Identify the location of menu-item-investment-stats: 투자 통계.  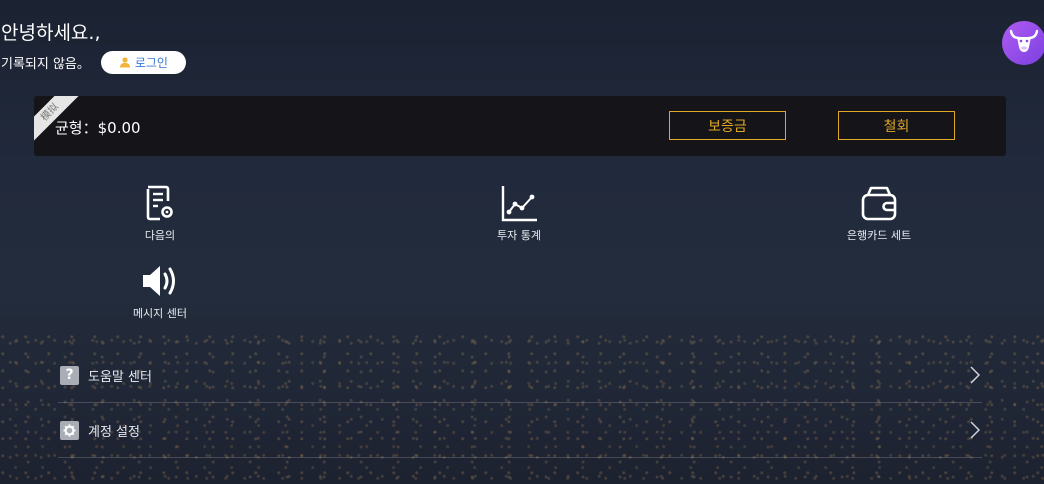
(519, 213).